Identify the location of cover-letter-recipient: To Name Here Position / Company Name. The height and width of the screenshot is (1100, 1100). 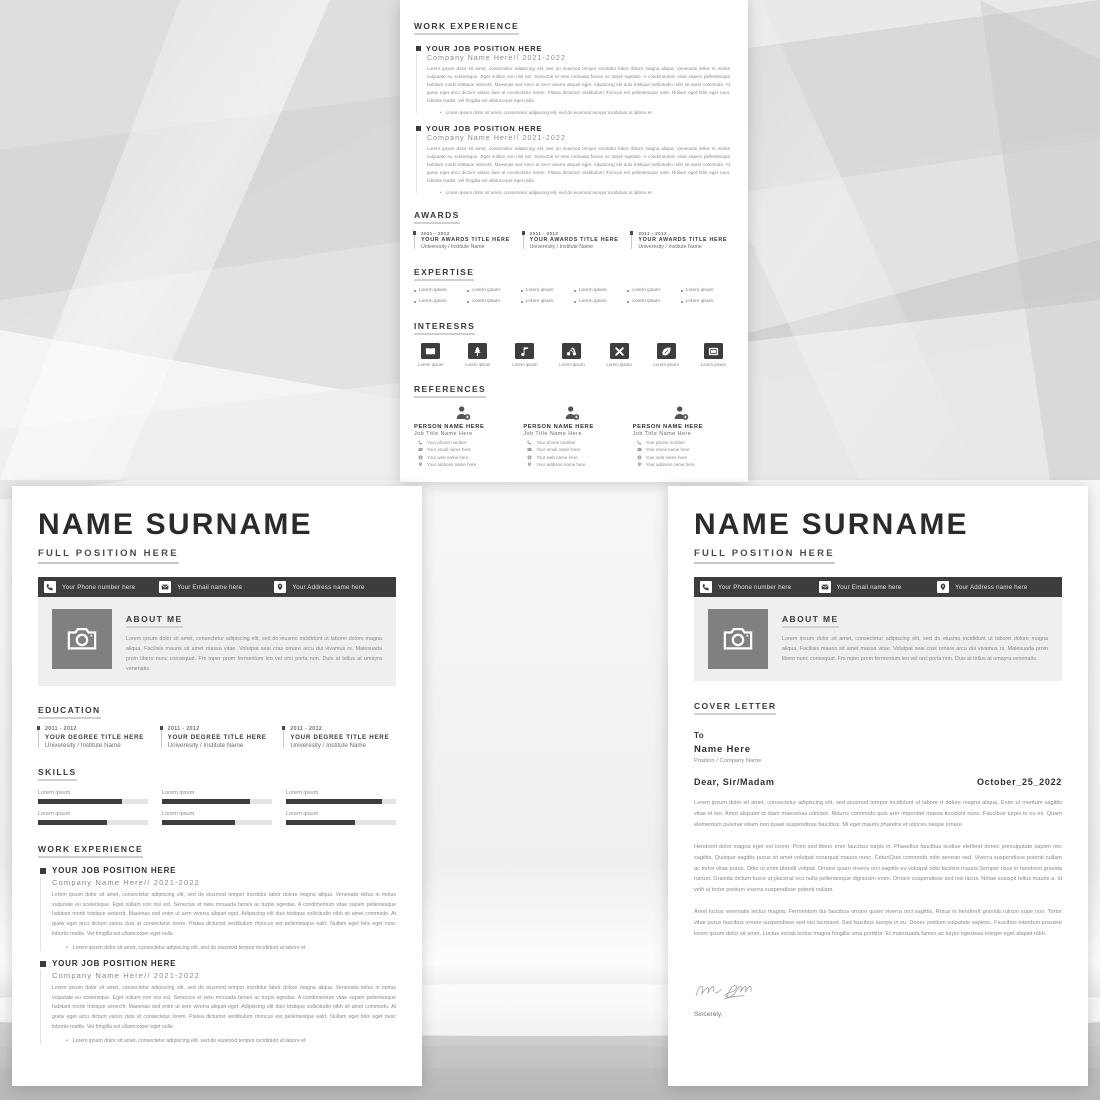
(878, 747).